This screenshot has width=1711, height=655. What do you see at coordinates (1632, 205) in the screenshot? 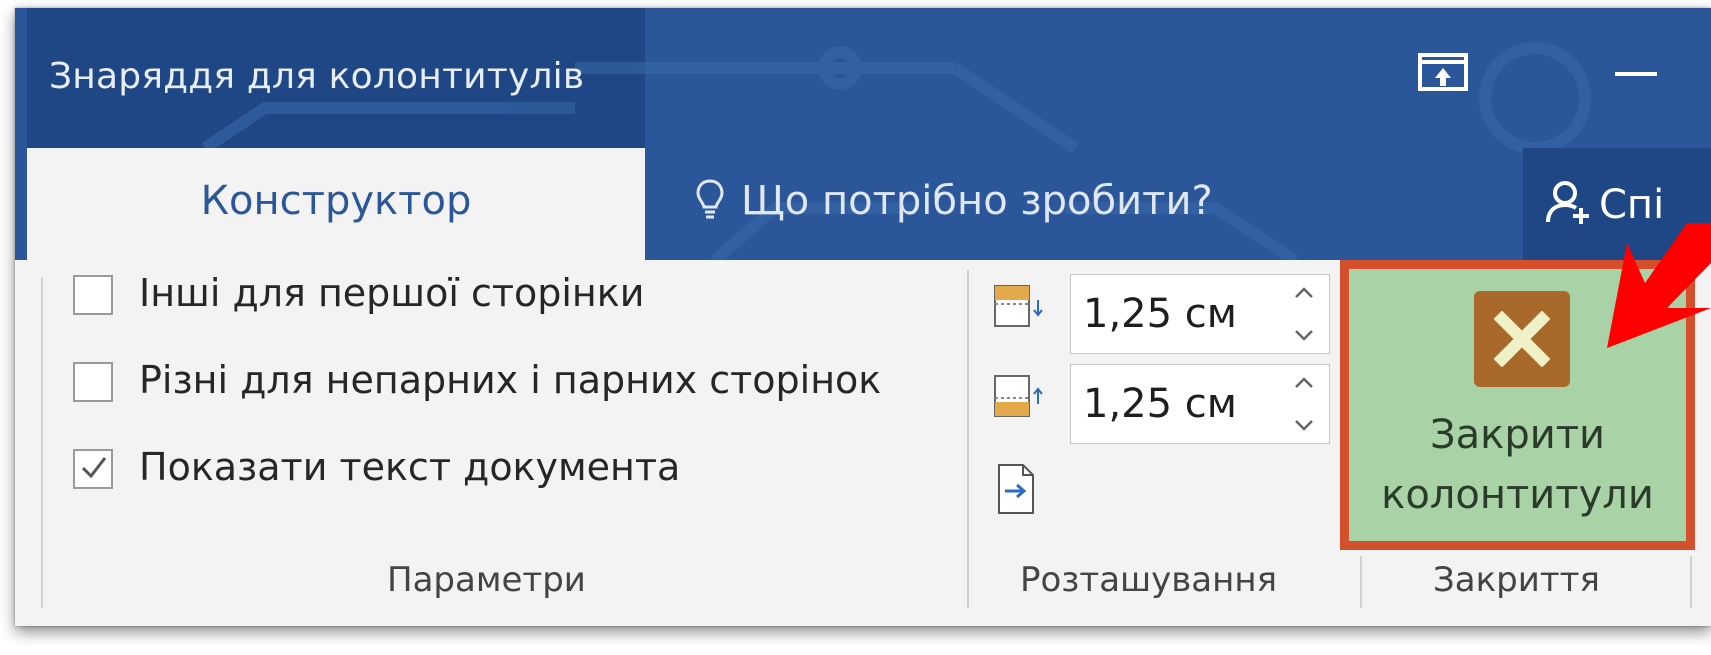
I see `share-label: Спі` at bounding box center [1632, 205].